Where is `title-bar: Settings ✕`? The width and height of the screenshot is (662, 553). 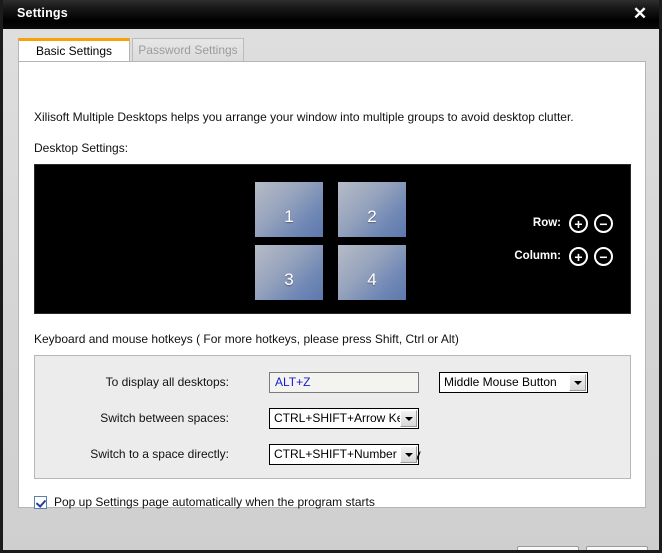
title-bar: Settings ✕ is located at coordinates (331, 15).